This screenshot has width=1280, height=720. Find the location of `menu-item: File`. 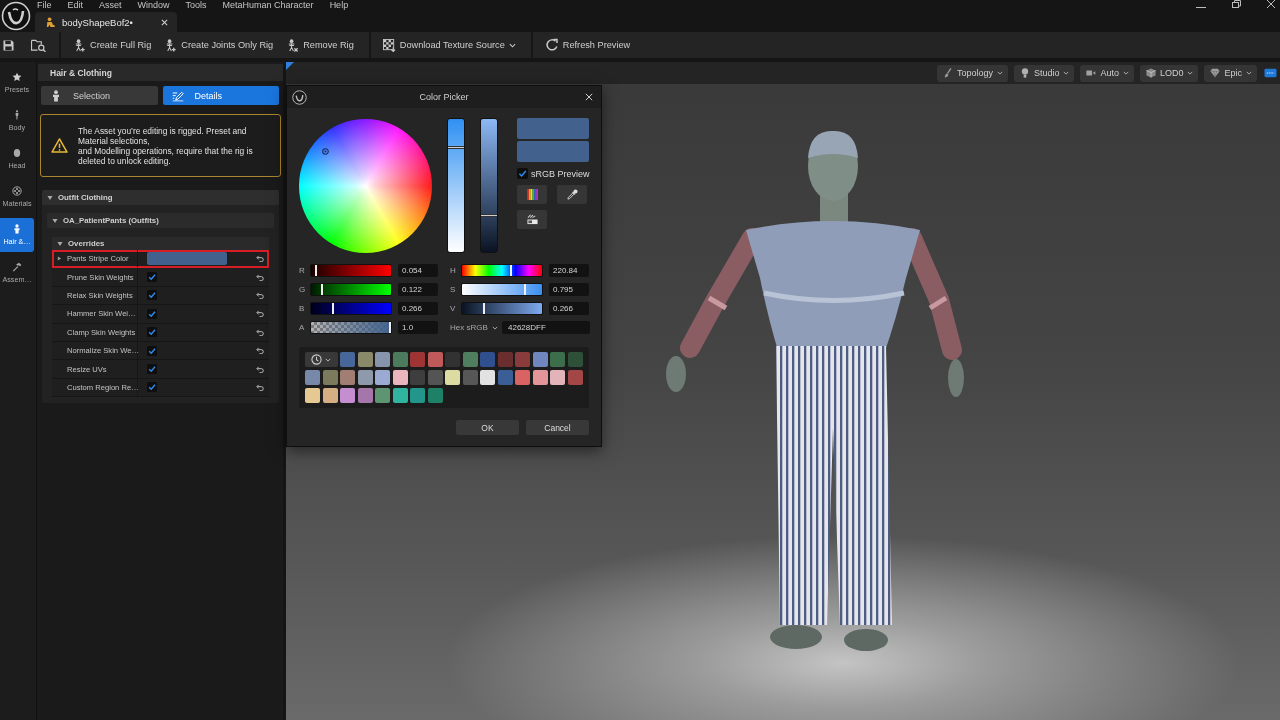

menu-item: File is located at coordinates (44, 6).